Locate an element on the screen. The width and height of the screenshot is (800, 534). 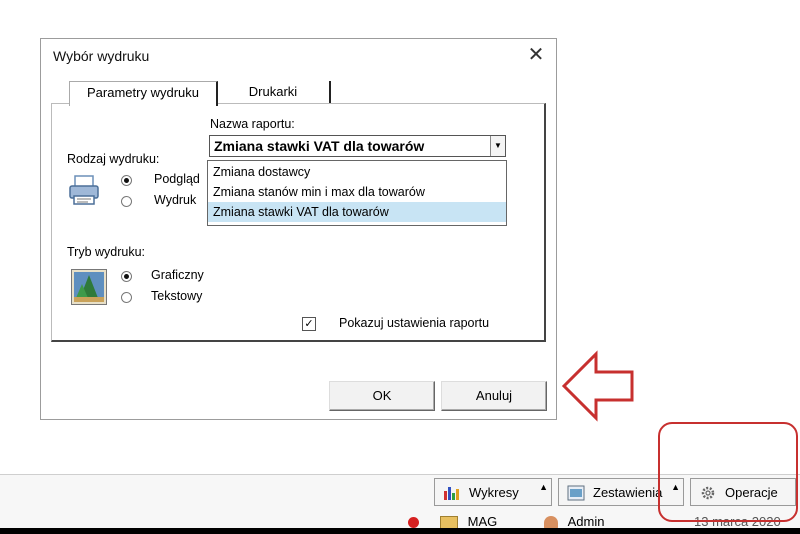
charts-button-label: Wykresy is located at coordinates (494, 492).